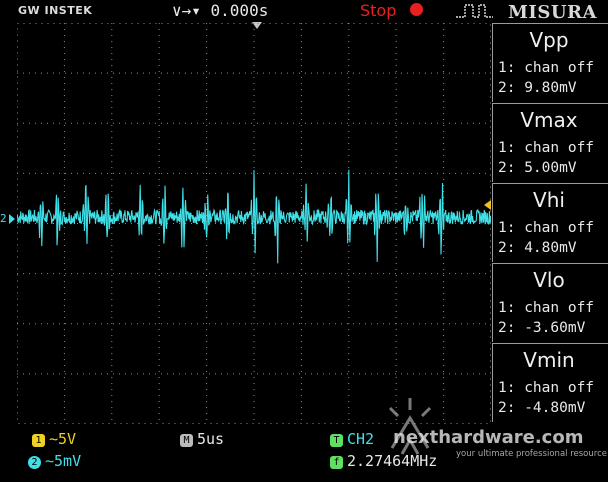  Describe the element at coordinates (63, 439) in the screenshot. I see `ch1-scale-value: ∼5V` at that location.